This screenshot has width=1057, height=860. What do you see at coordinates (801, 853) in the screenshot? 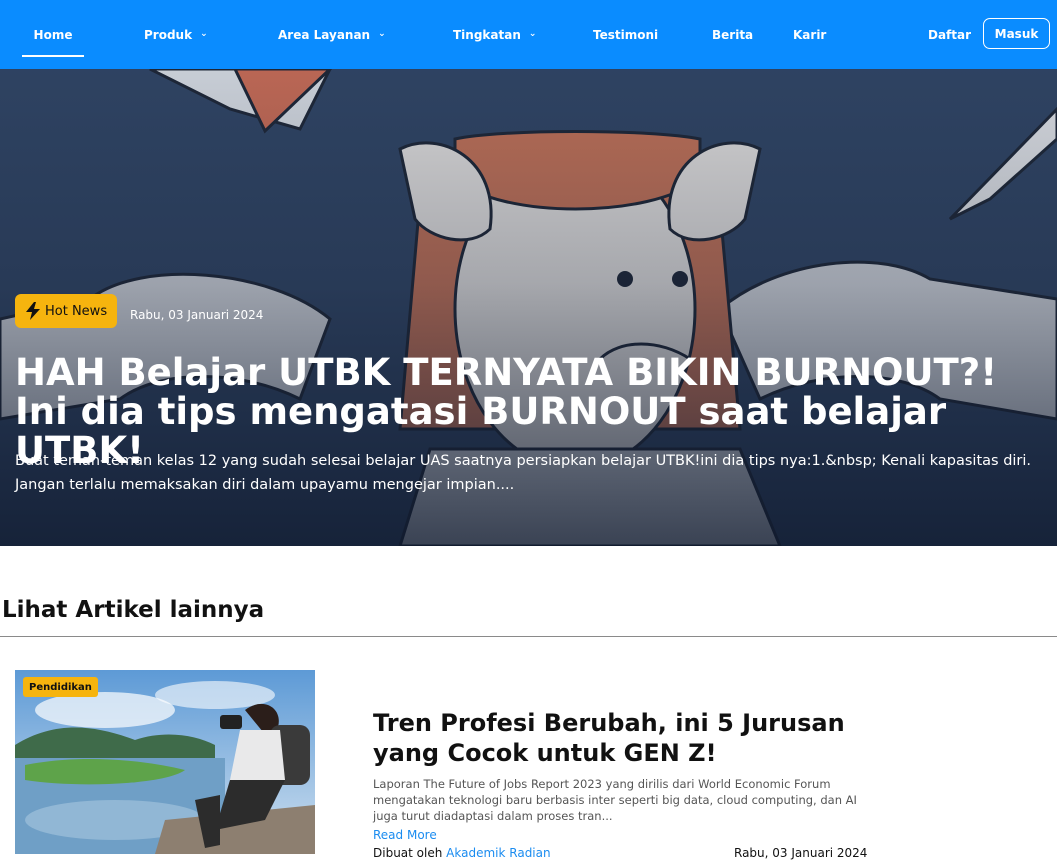
I see `article-date: Rabu, 03 Januari 2024` at bounding box center [801, 853].